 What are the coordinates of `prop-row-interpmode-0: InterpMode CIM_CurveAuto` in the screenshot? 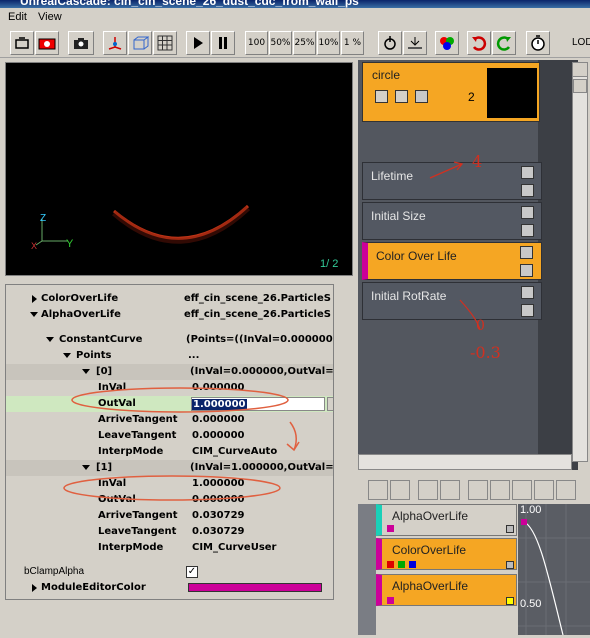 It's located at (169, 452).